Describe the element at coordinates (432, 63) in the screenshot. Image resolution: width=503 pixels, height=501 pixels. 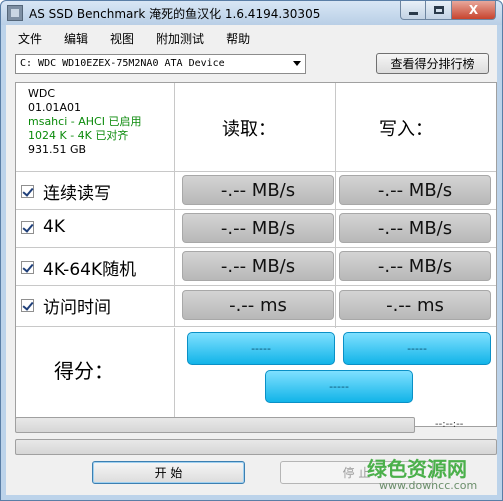
I see `ranking-button: 查看得分排行榜` at that location.